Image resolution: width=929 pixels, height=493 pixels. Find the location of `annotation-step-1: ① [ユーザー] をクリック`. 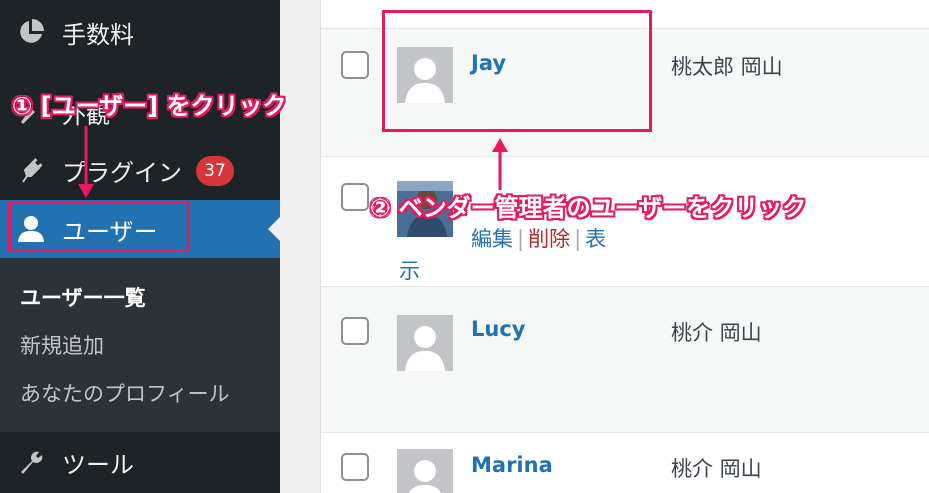

annotation-step-1: ① [ユーザー] をクリック is located at coordinates (149, 106).